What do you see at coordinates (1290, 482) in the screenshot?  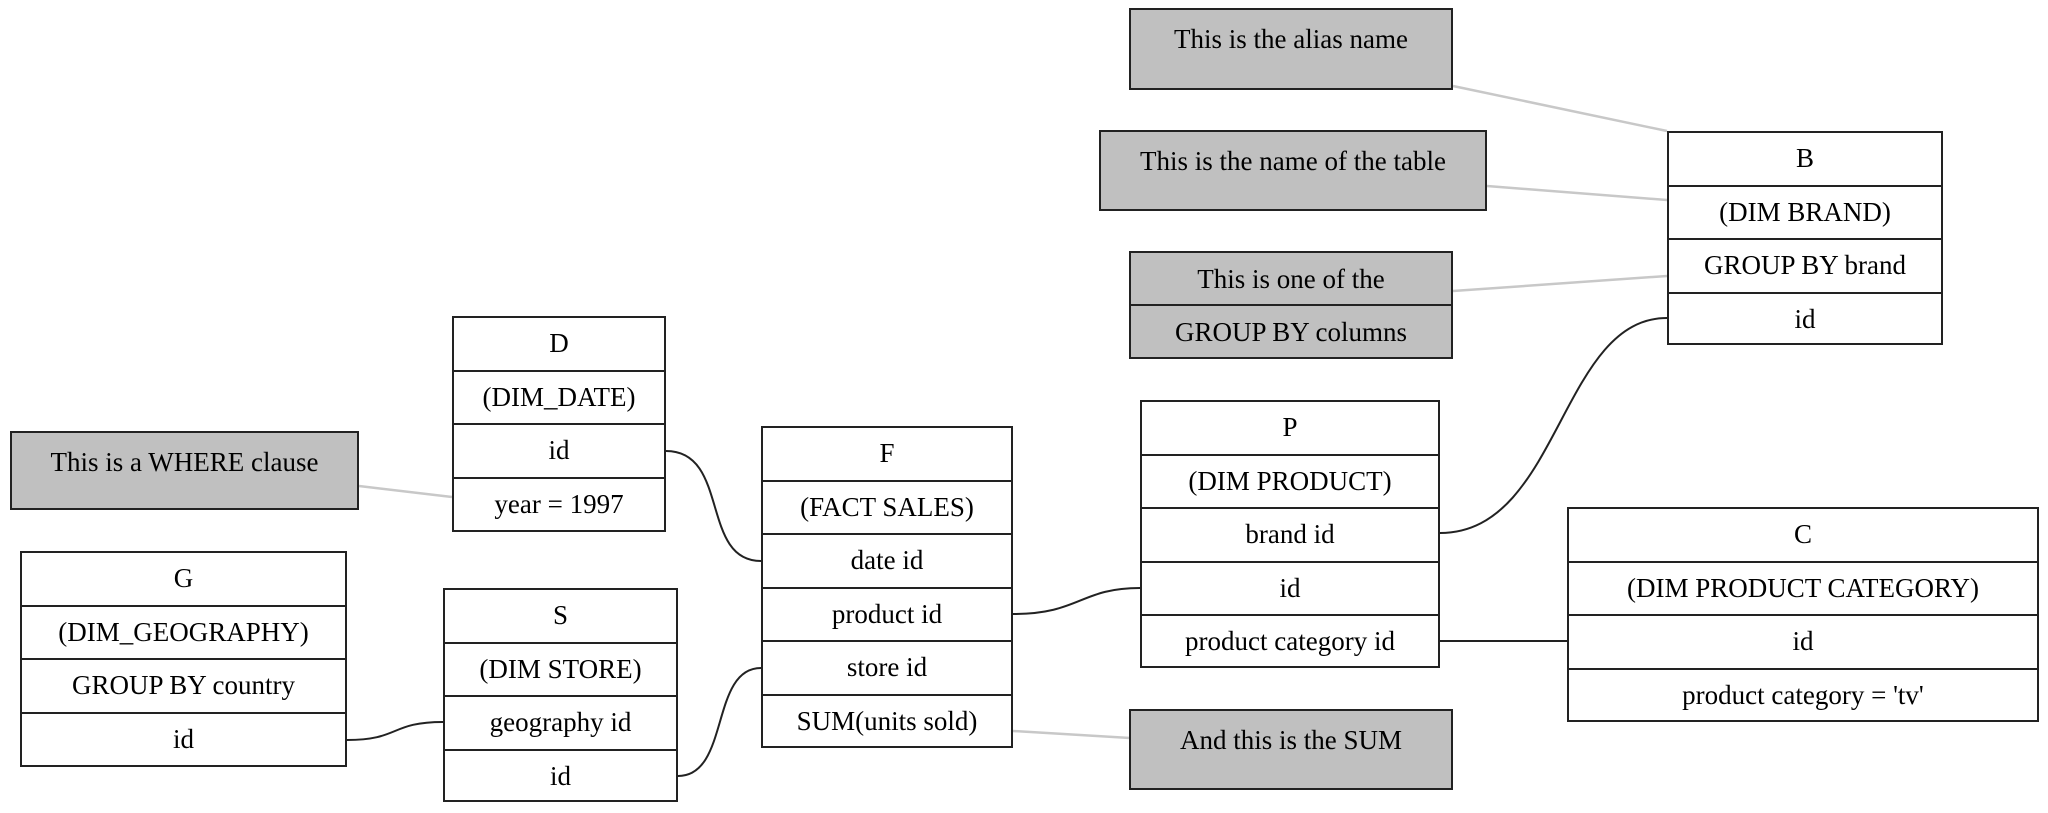 I see `table-name: (DIM PRODUCT)` at bounding box center [1290, 482].